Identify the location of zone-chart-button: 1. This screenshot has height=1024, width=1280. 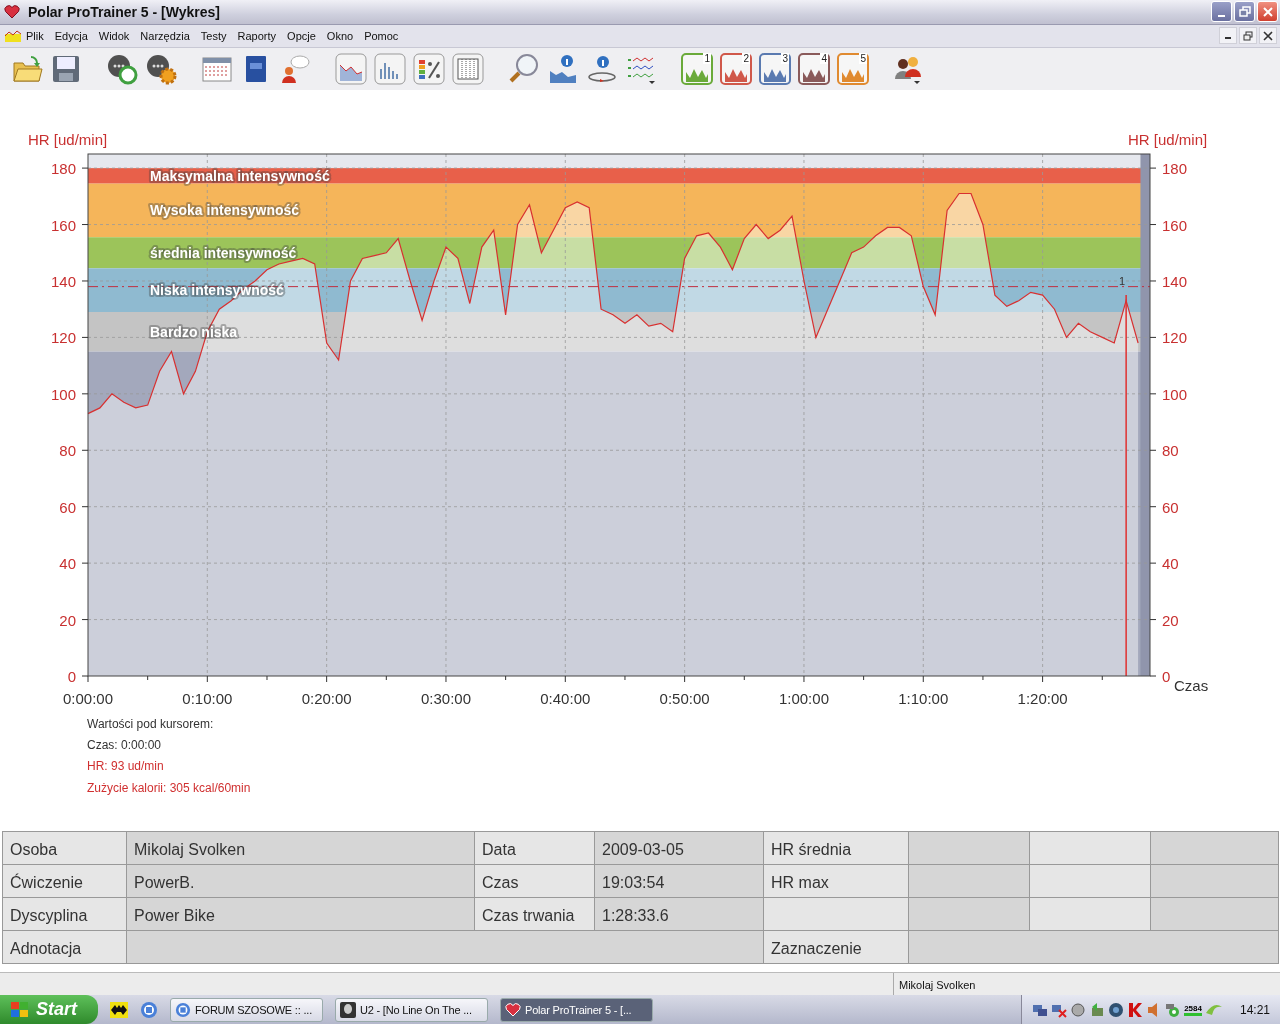
(697, 68).